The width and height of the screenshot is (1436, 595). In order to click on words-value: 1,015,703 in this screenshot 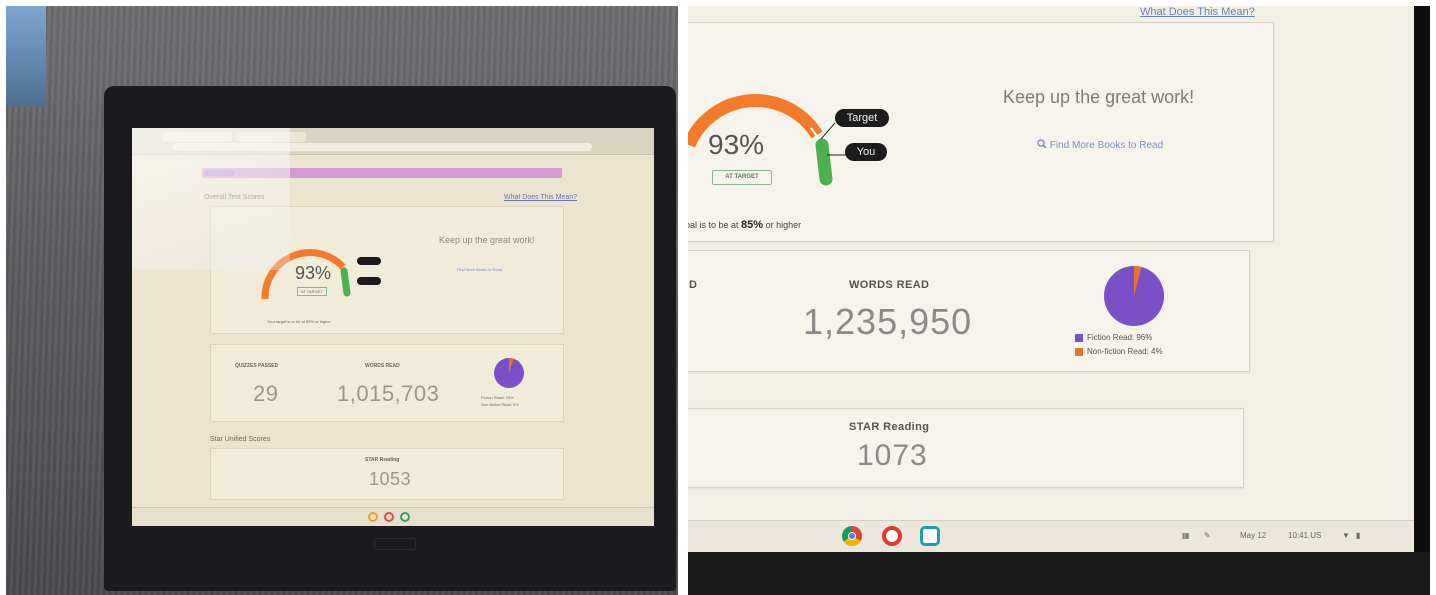, I will do `click(388, 393)`.